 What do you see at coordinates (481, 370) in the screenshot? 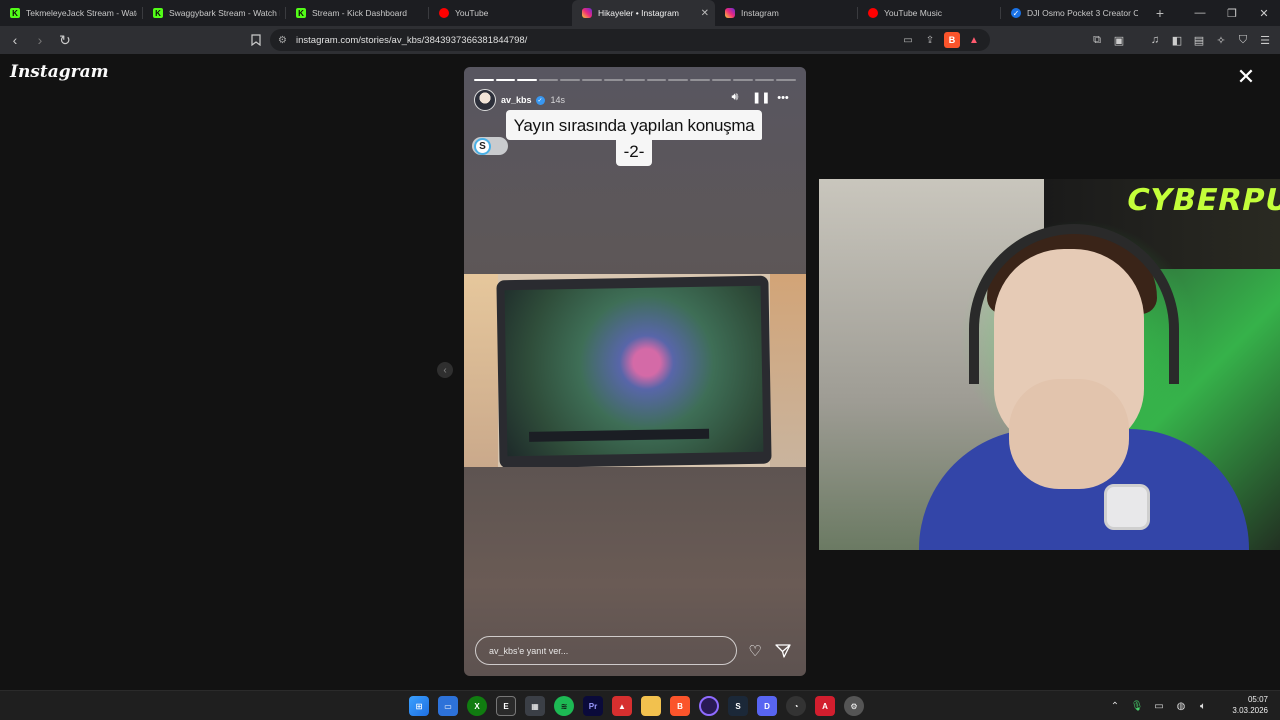
I see `photo-background-left` at bounding box center [481, 370].